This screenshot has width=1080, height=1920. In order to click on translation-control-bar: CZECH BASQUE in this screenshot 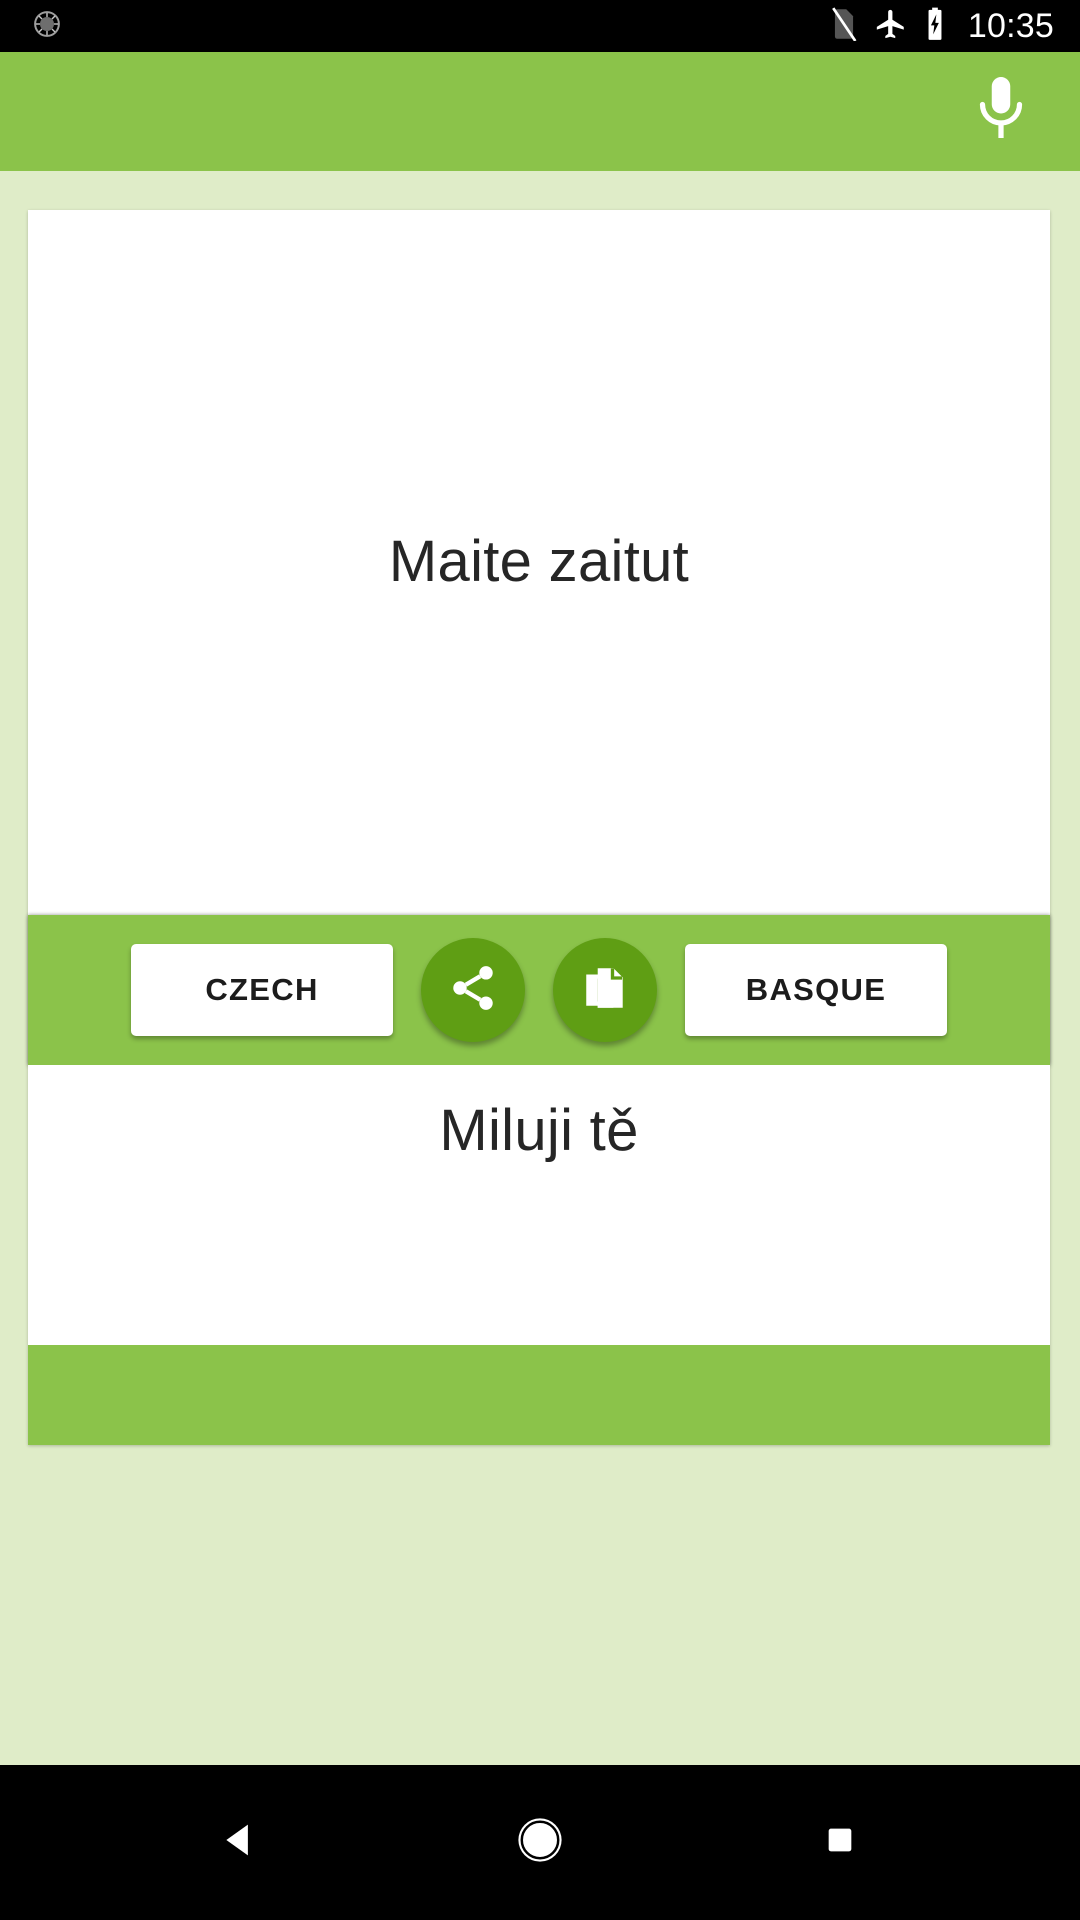, I will do `click(539, 990)`.